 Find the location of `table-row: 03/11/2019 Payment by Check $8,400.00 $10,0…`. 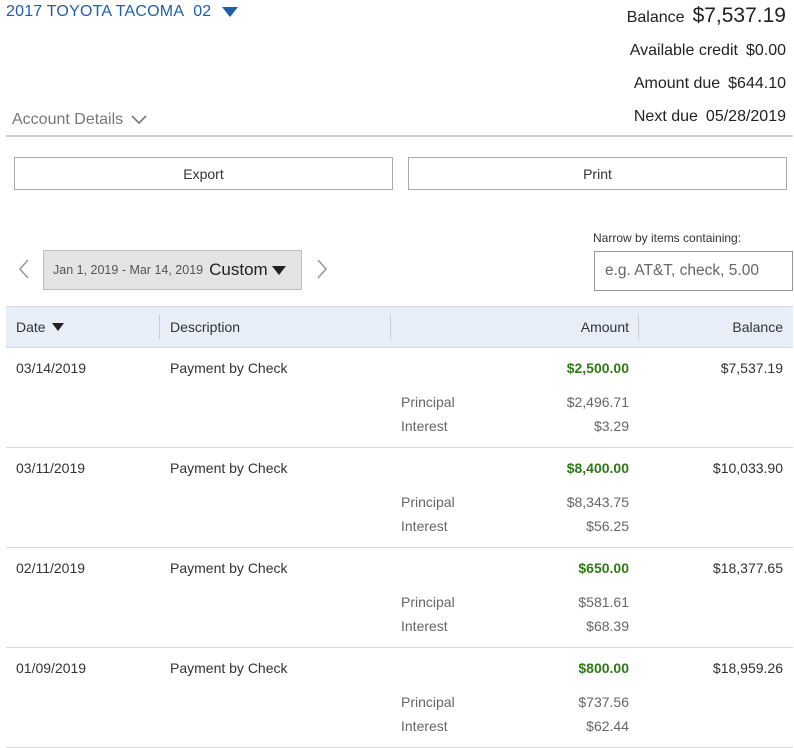

table-row: 03/11/2019 Payment by Check $8,400.00 $10,0… is located at coordinates (399, 498).